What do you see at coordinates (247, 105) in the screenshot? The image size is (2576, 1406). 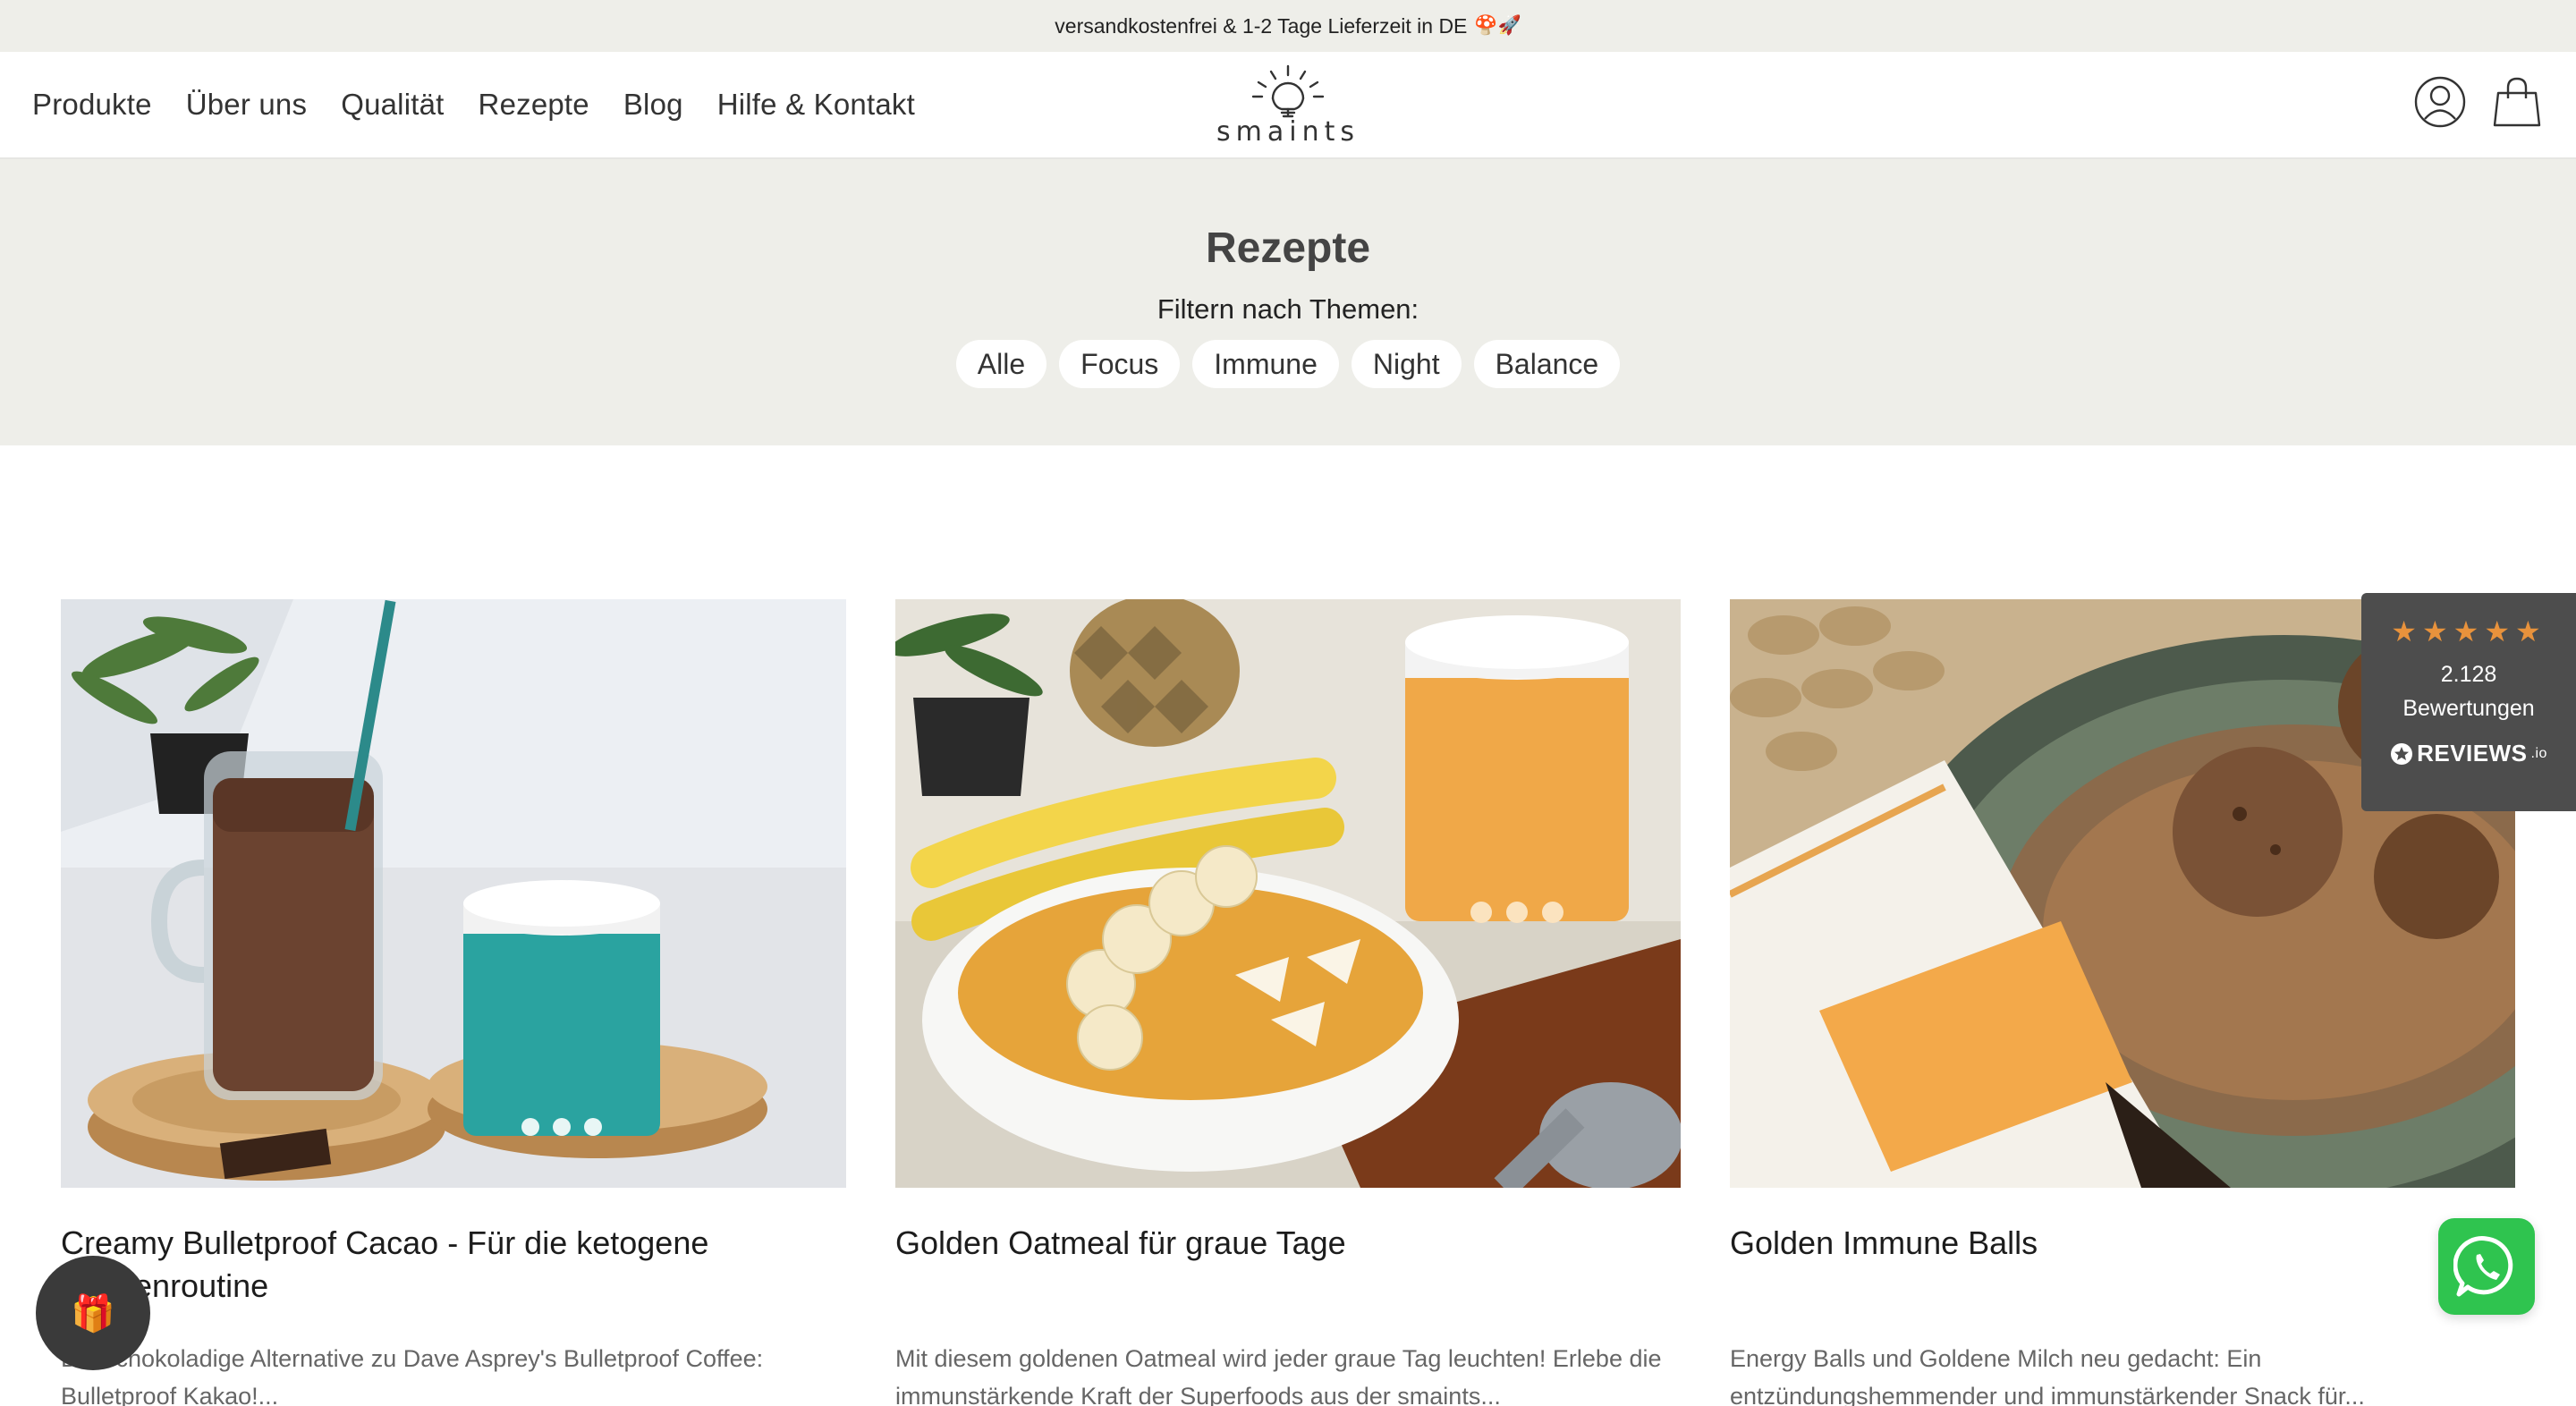 I see `nav-item-ueber-uns: Über uns` at bounding box center [247, 105].